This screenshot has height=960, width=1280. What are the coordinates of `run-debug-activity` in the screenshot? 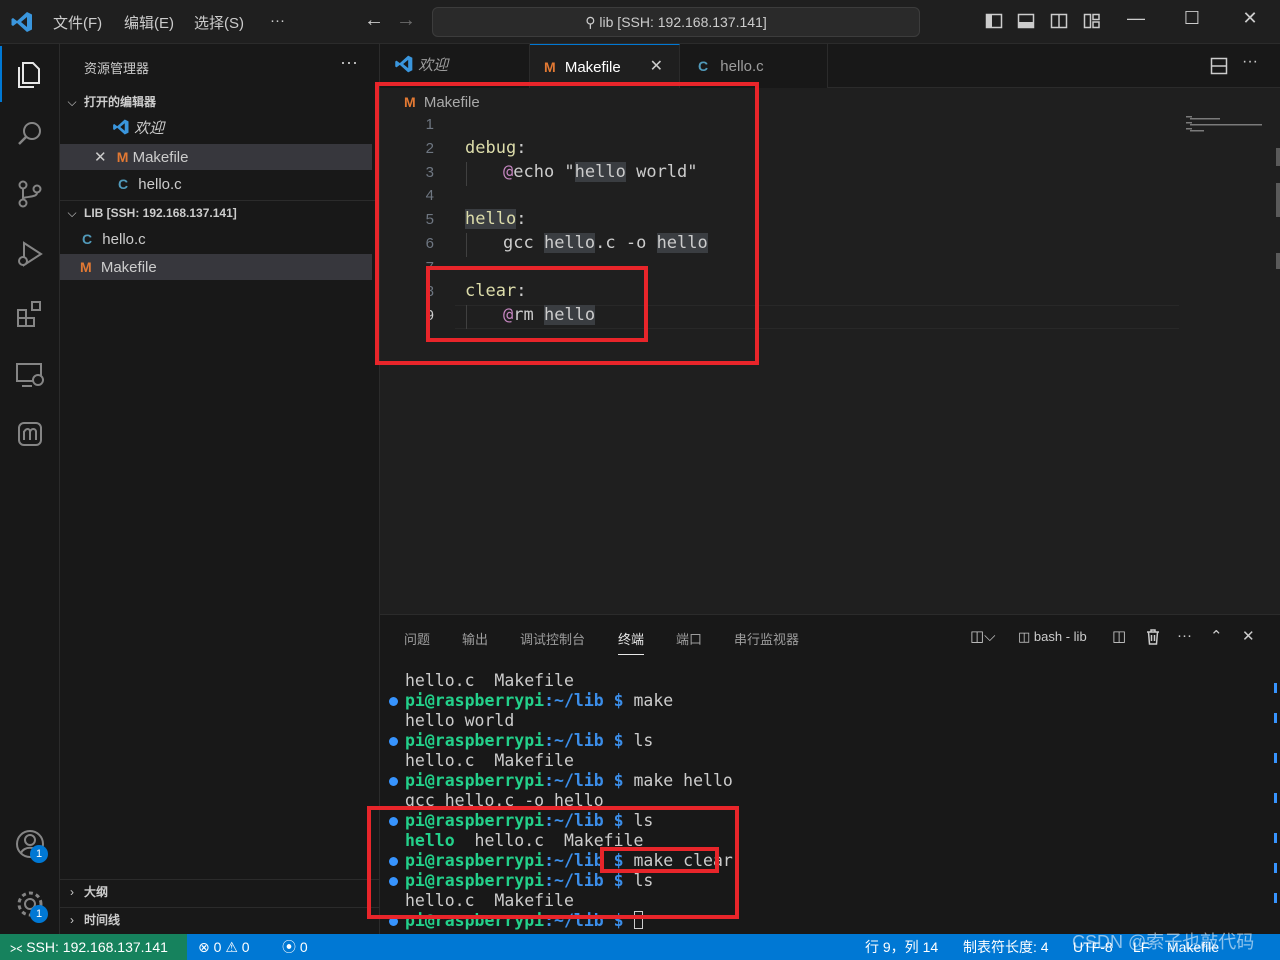 It's located at (30, 254).